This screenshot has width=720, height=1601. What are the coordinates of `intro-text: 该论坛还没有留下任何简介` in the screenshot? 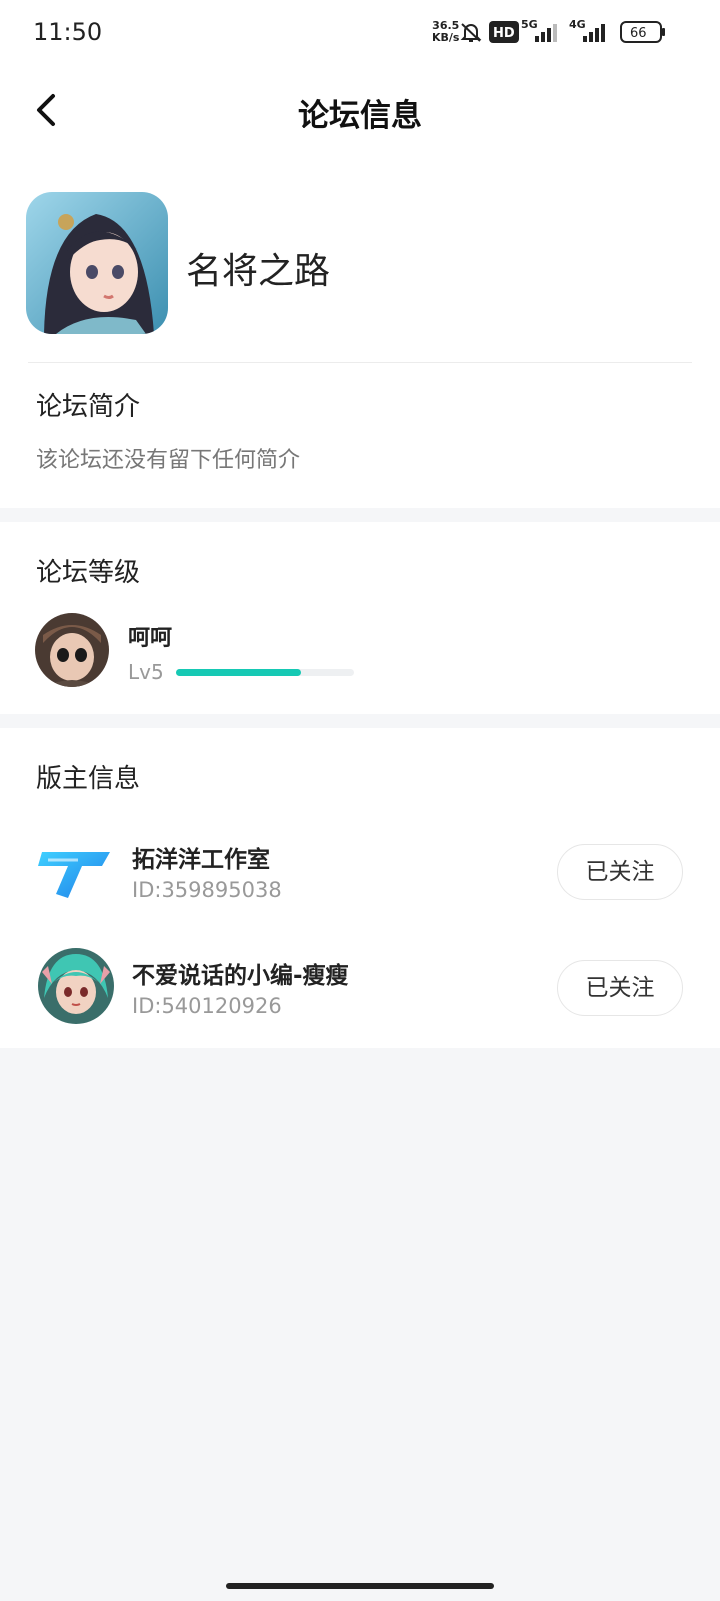 It's located at (168, 460).